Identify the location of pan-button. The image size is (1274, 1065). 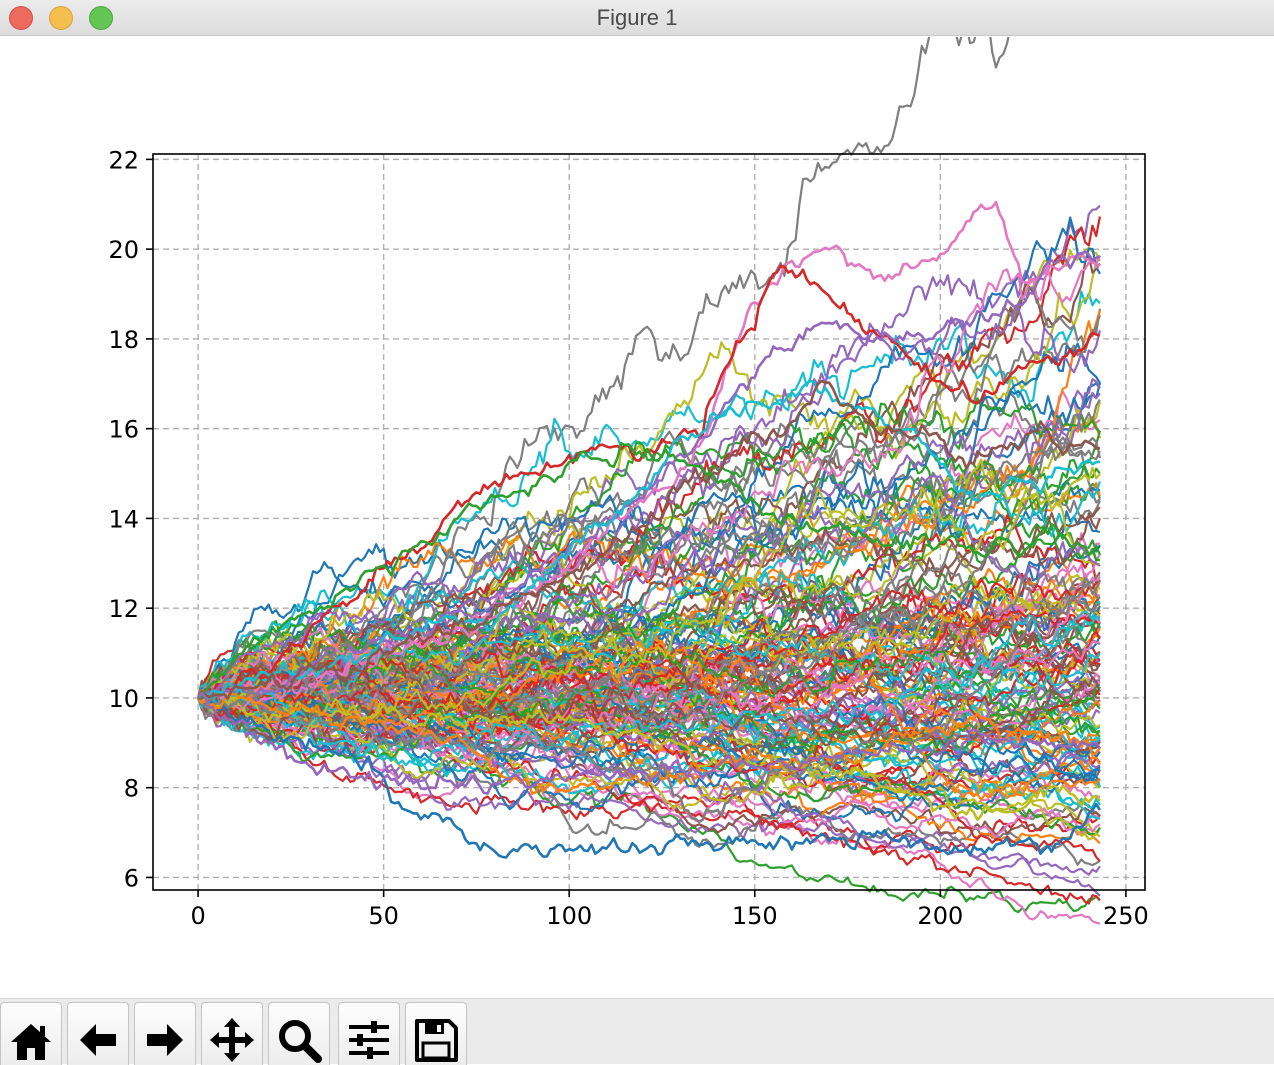
(232, 1033).